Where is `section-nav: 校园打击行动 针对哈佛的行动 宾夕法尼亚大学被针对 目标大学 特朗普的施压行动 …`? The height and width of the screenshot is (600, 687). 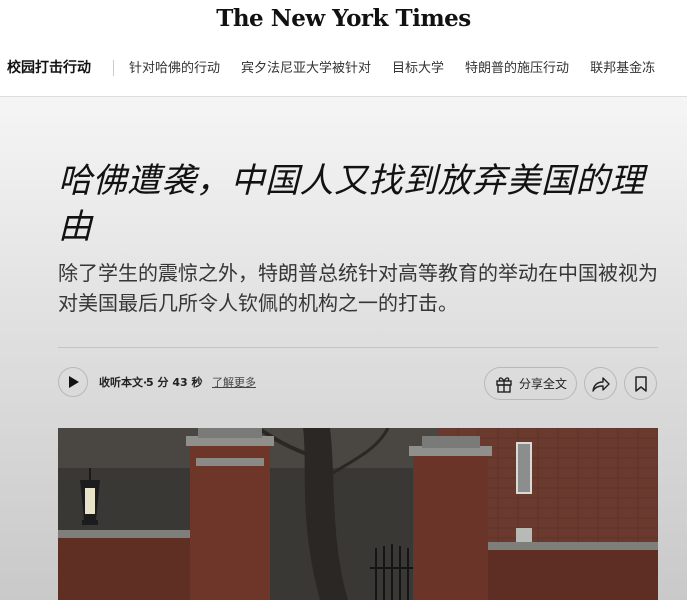
section-nav: 校园打击行动 针对哈佛的行动 宾夕法尼亚大学被针对 目标大学 特朗普的施压行动 … is located at coordinates (343, 68).